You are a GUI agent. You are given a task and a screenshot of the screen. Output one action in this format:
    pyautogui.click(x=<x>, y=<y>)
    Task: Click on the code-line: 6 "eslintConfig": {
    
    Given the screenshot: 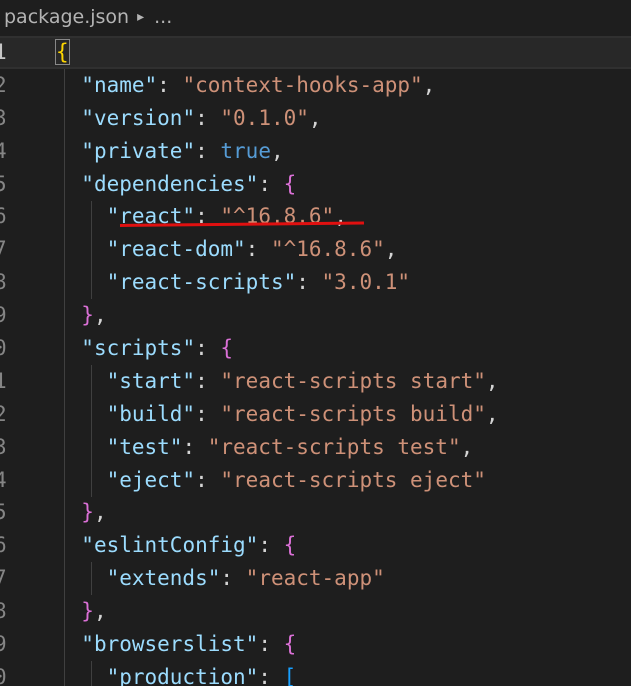 What is the action you would take?
    pyautogui.click(x=315, y=545)
    